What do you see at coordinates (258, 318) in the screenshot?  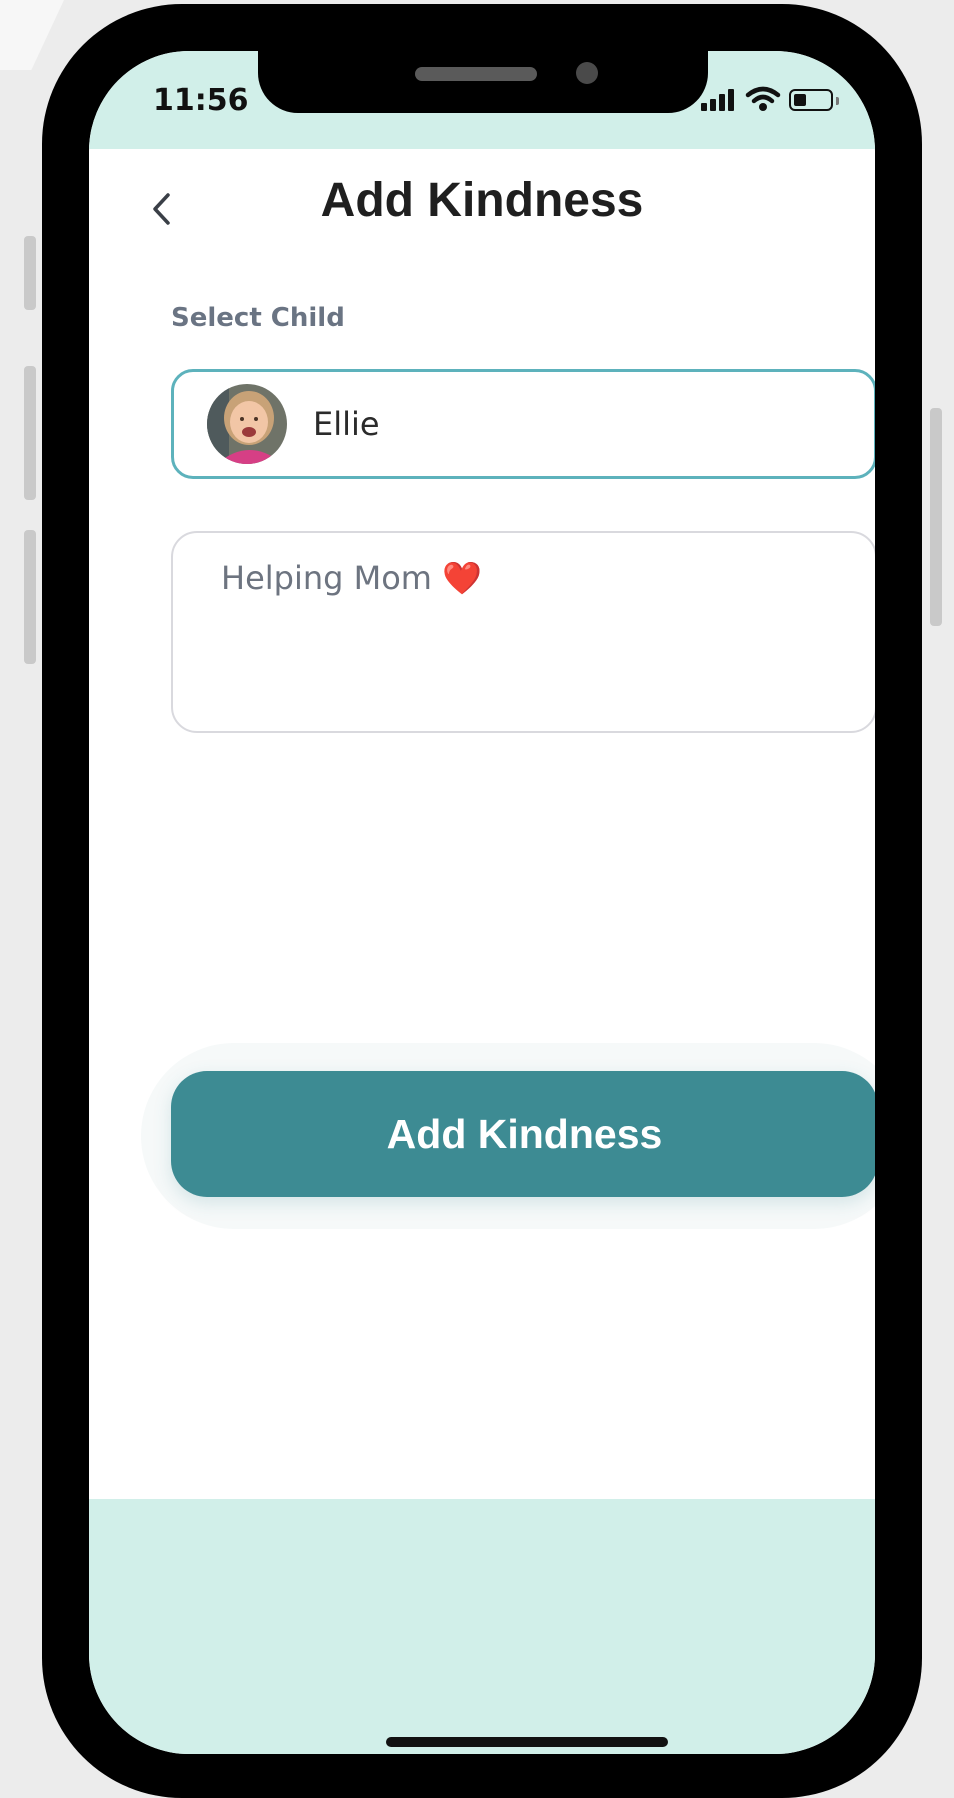 I see `select-child-label: Select Child` at bounding box center [258, 318].